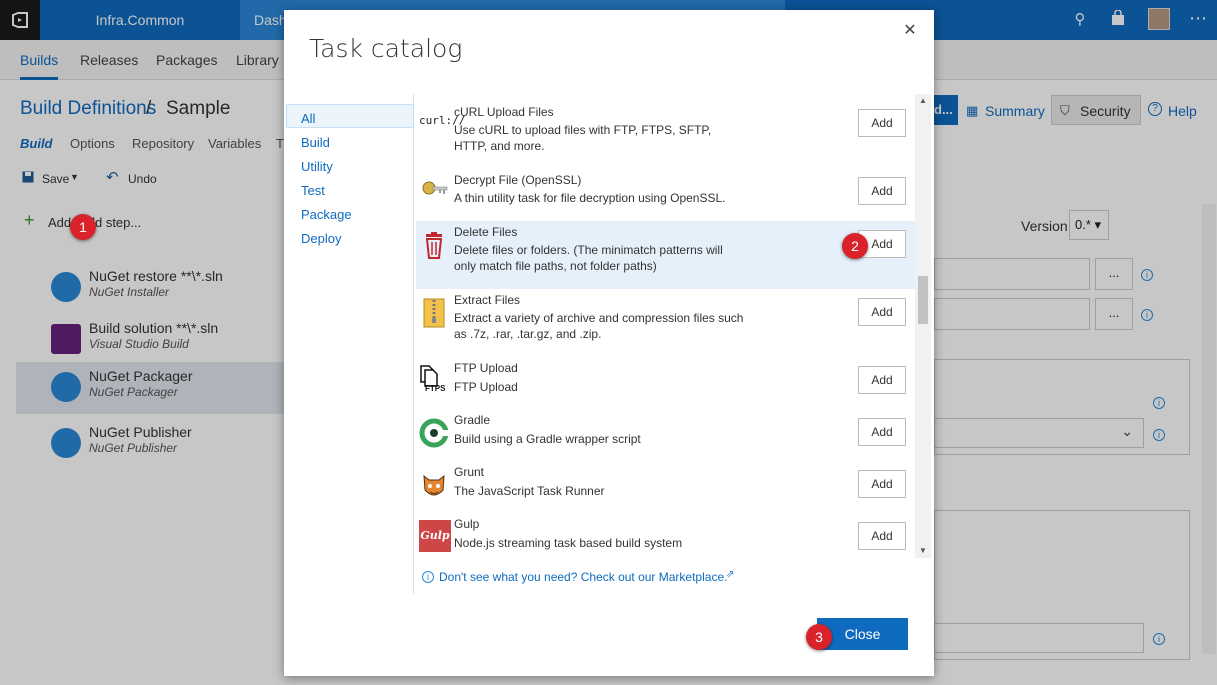  Describe the element at coordinates (472, 420) in the screenshot. I see `task-name: Gradle` at that location.